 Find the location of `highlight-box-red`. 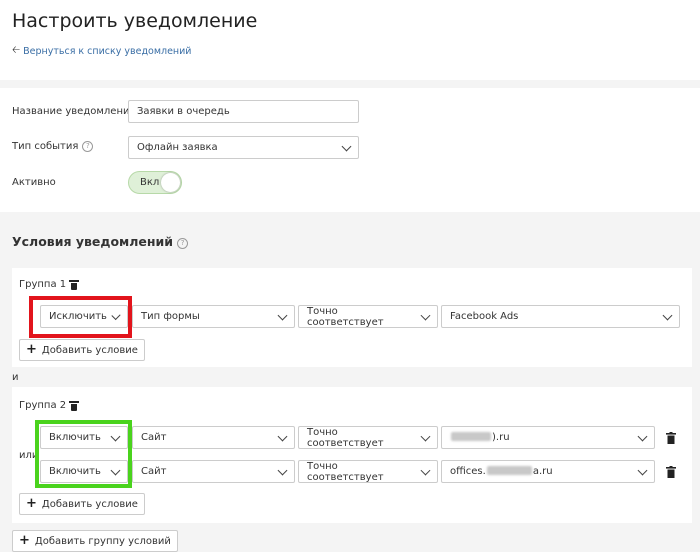

highlight-box-red is located at coordinates (80, 317).